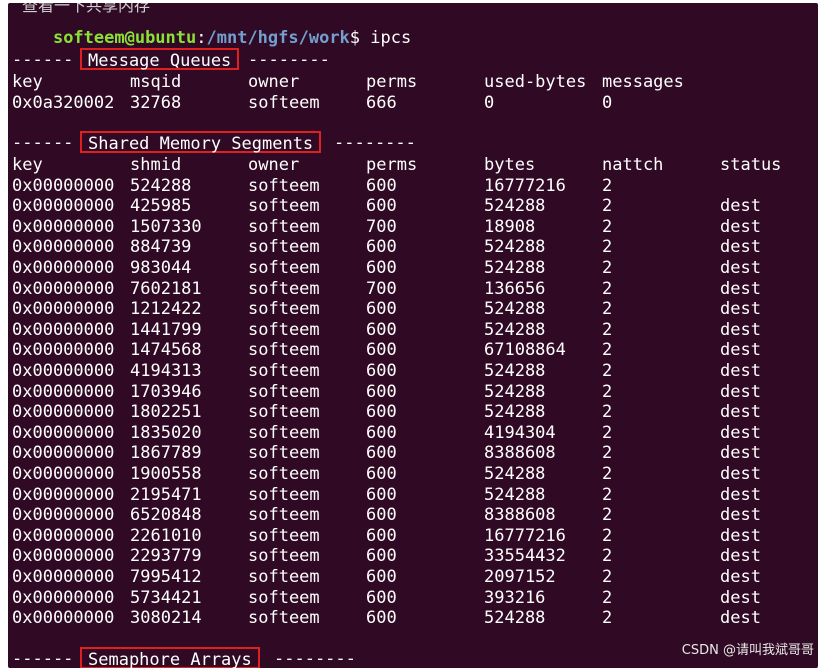 This screenshot has height=668, width=828. Describe the element at coordinates (201, 142) in the screenshot. I see `shm-title: Shared Memory Segments` at that location.